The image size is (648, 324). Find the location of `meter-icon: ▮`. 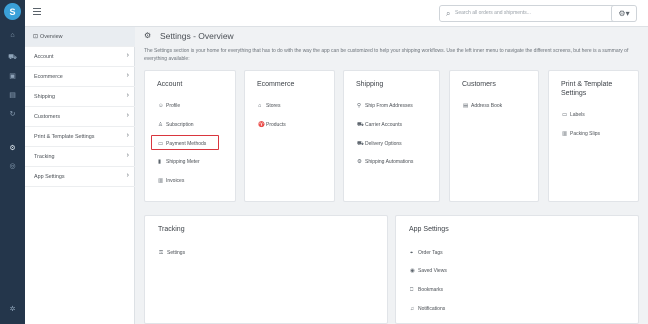

meter-icon: ▮ is located at coordinates (160, 162).